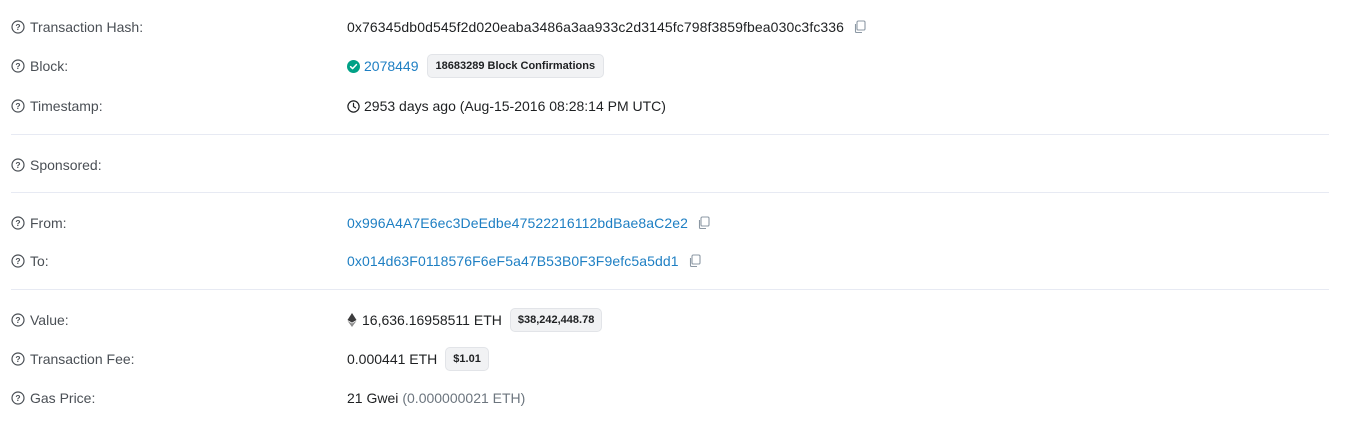 This screenshot has height=429, width=1346. I want to click on label-cell: ? Transaction Hash:, so click(179, 27).